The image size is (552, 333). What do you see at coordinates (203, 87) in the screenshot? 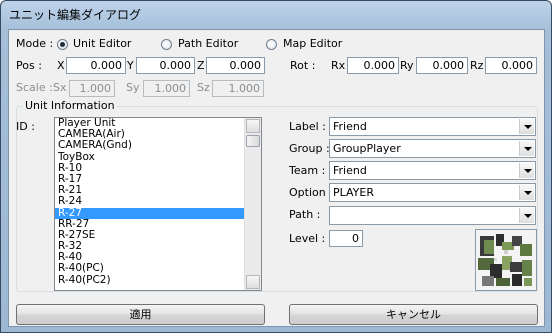
I see `scale-z-label: Sz` at bounding box center [203, 87].